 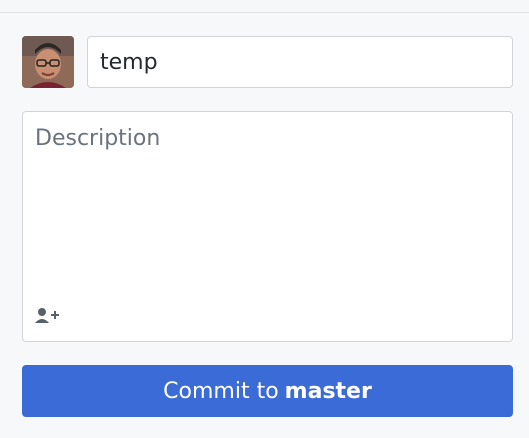 I want to click on add-coauthor-icon, so click(x=47, y=316).